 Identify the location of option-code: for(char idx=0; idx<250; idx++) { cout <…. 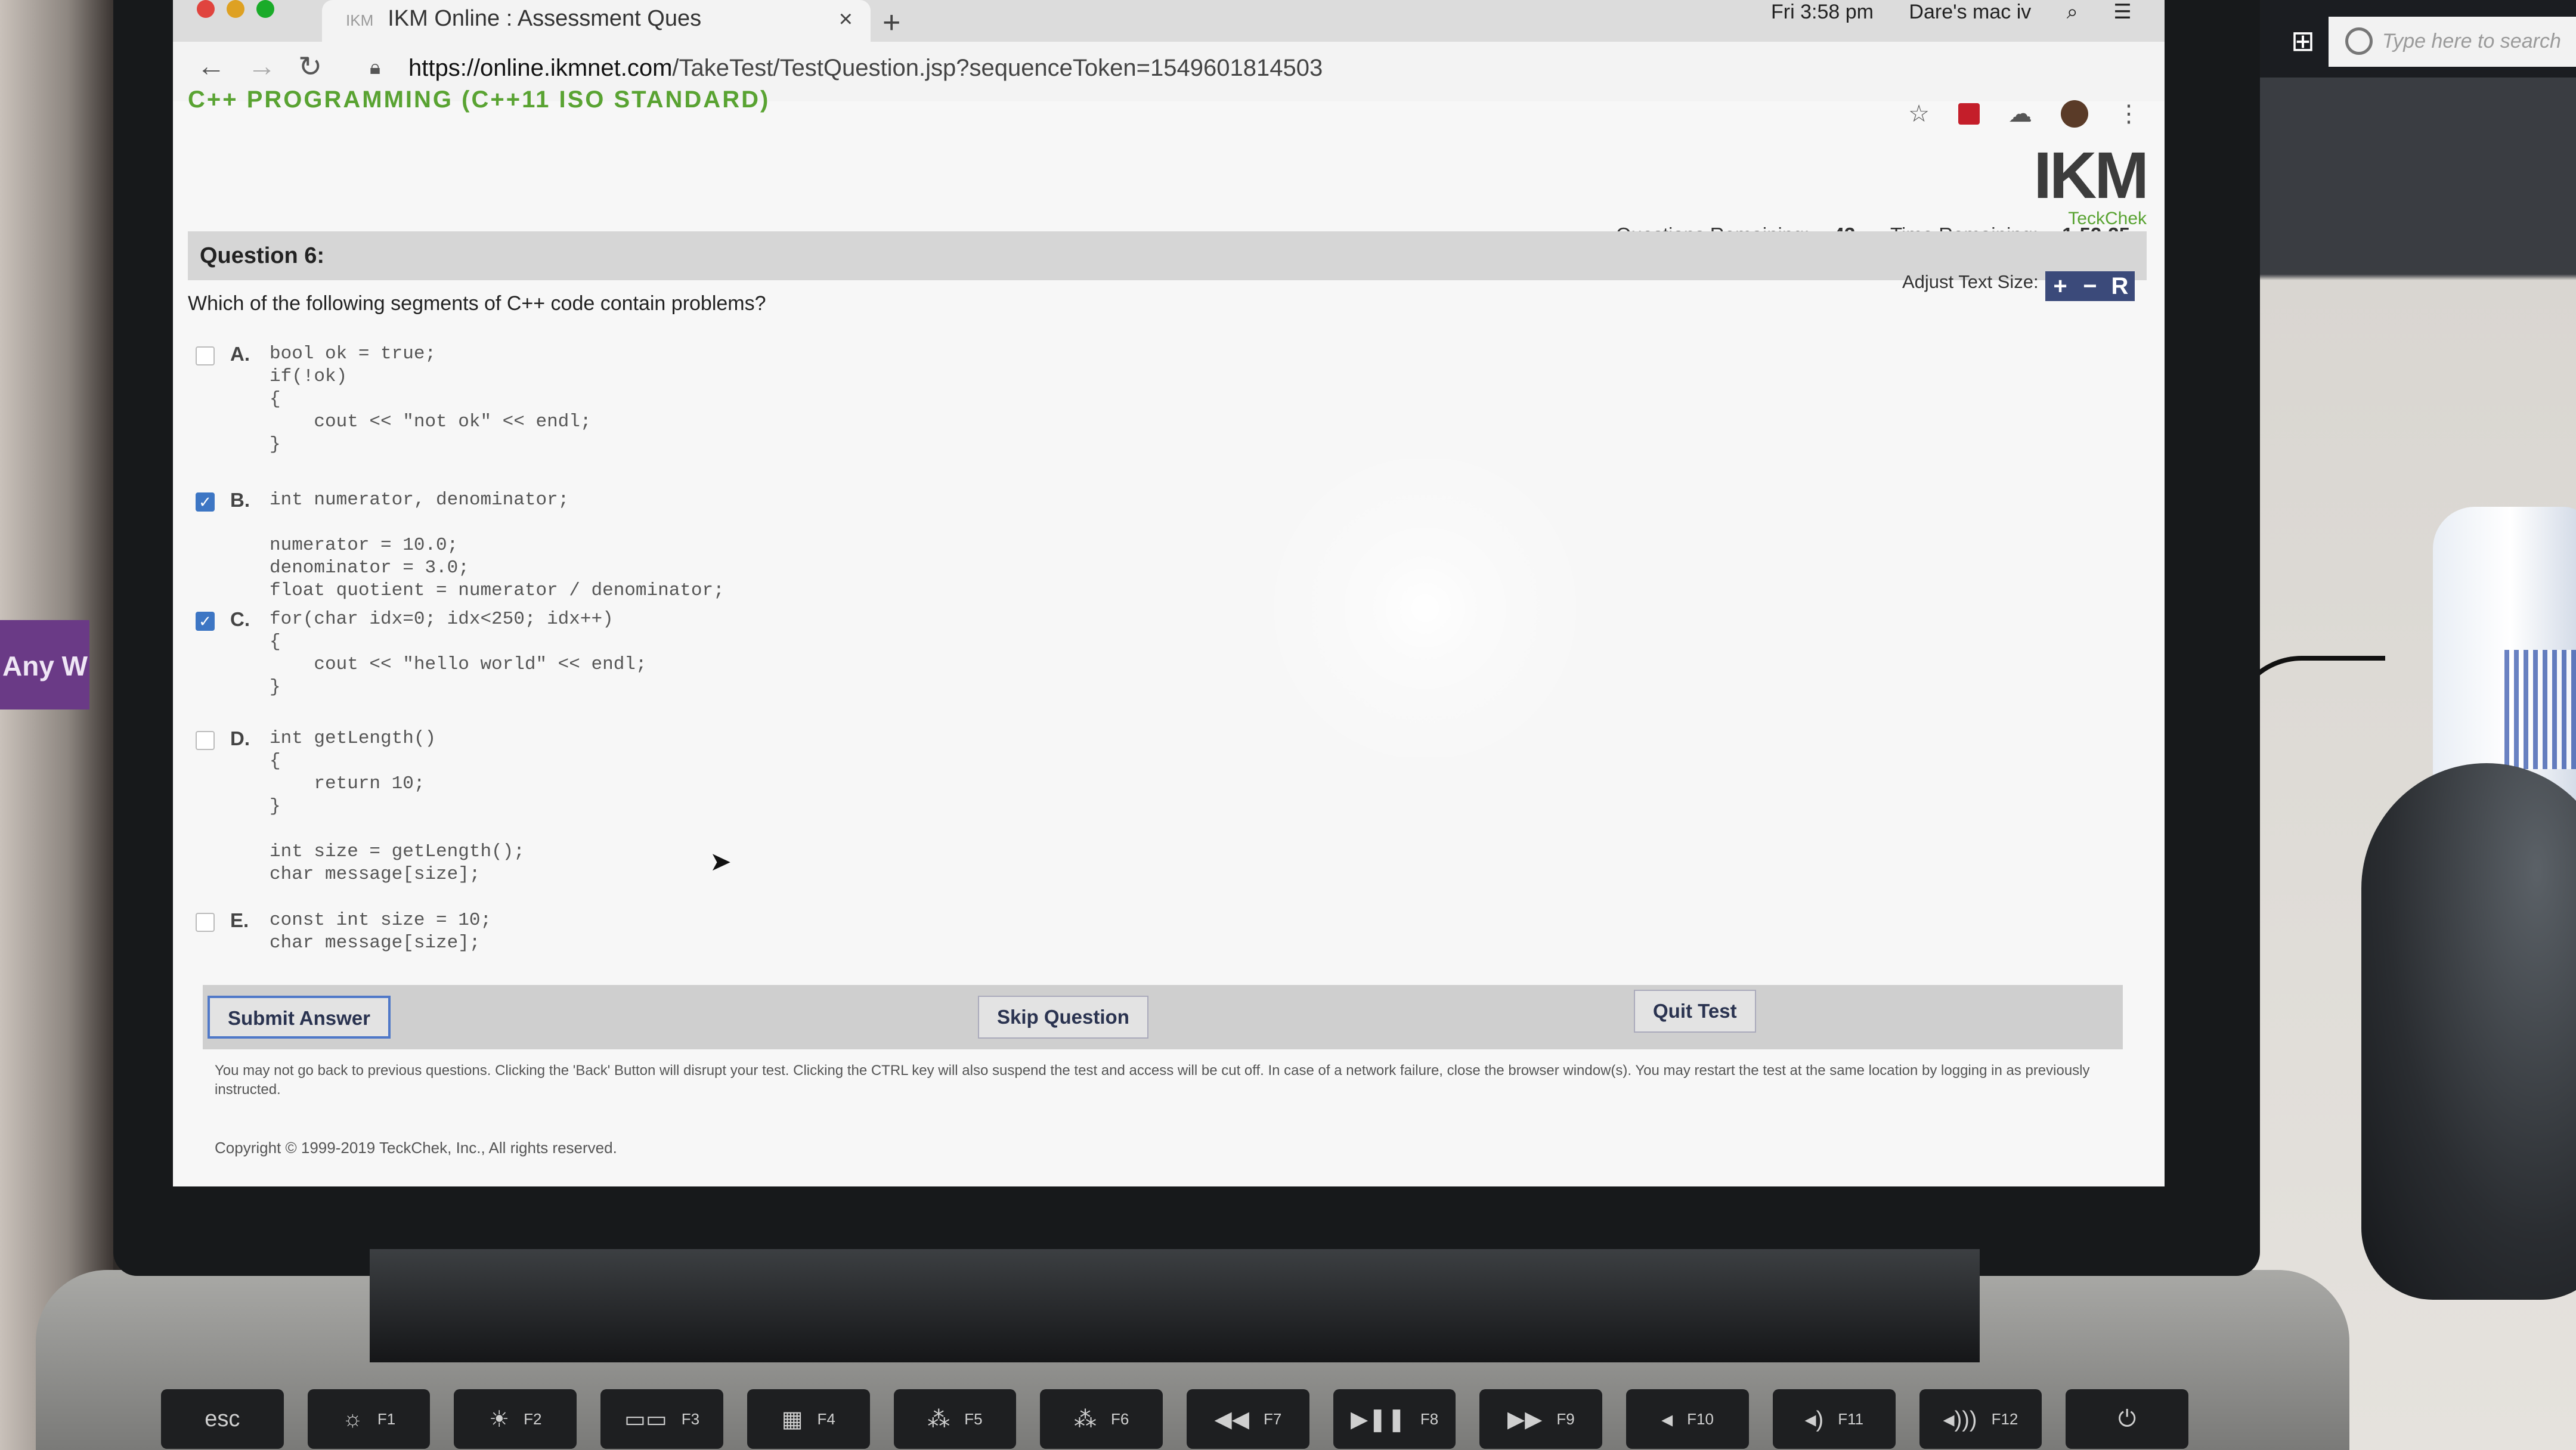
(458, 653).